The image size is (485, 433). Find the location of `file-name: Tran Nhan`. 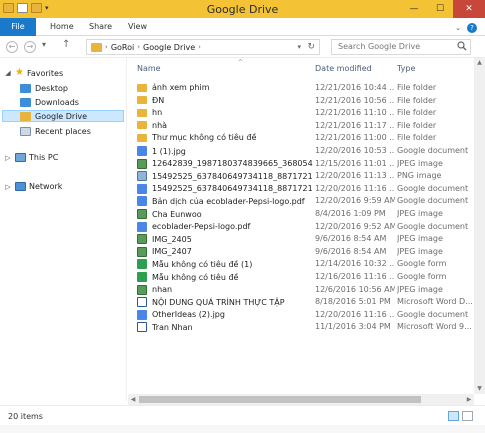

file-name: Tran Nhan is located at coordinates (172, 327).